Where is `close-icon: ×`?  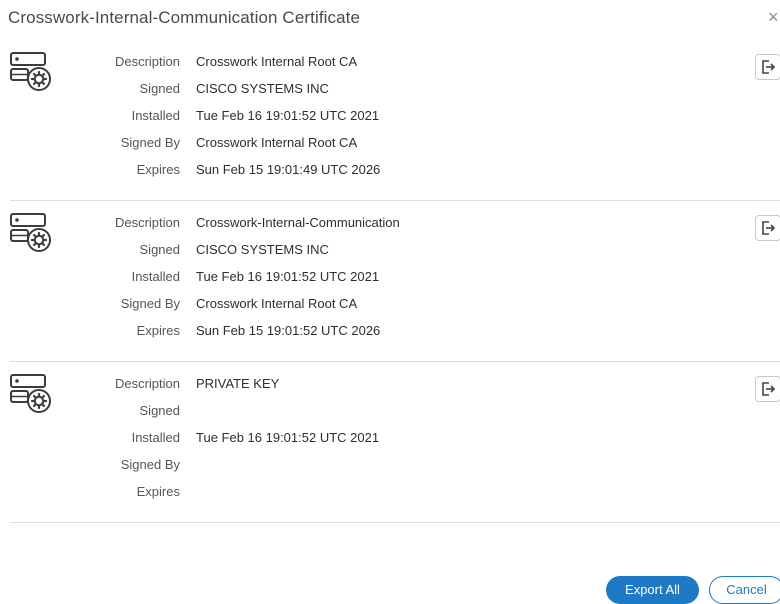 close-icon: × is located at coordinates (774, 17).